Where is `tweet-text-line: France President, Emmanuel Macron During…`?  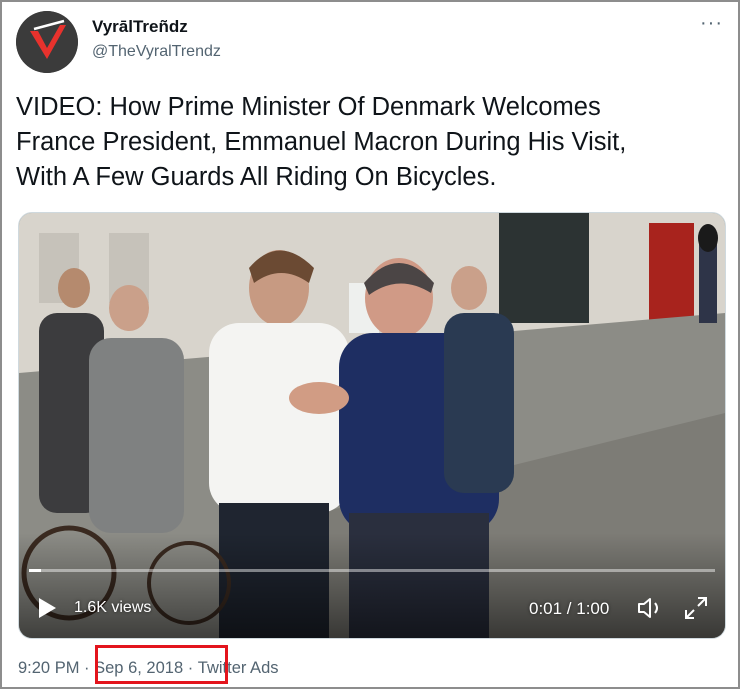
tweet-text-line: France President, Emmanuel Macron During… is located at coordinates (321, 142).